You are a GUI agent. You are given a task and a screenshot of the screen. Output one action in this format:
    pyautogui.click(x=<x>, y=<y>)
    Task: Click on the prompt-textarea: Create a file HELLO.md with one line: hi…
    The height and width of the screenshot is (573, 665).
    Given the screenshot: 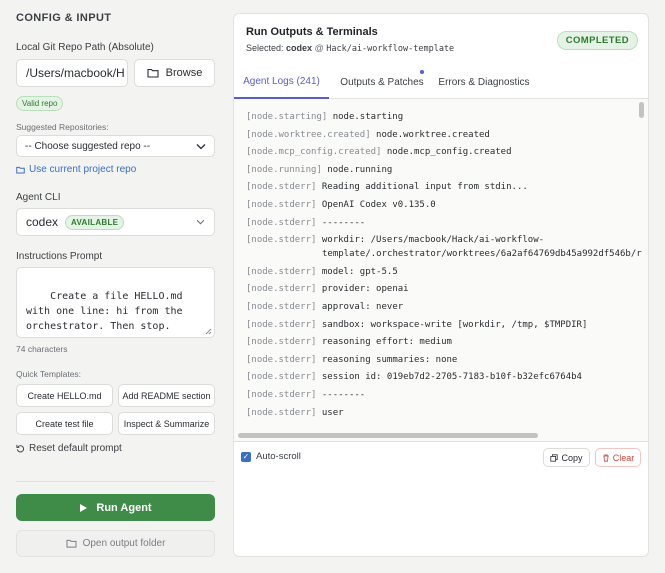 What is the action you would take?
    pyautogui.click(x=115, y=302)
    